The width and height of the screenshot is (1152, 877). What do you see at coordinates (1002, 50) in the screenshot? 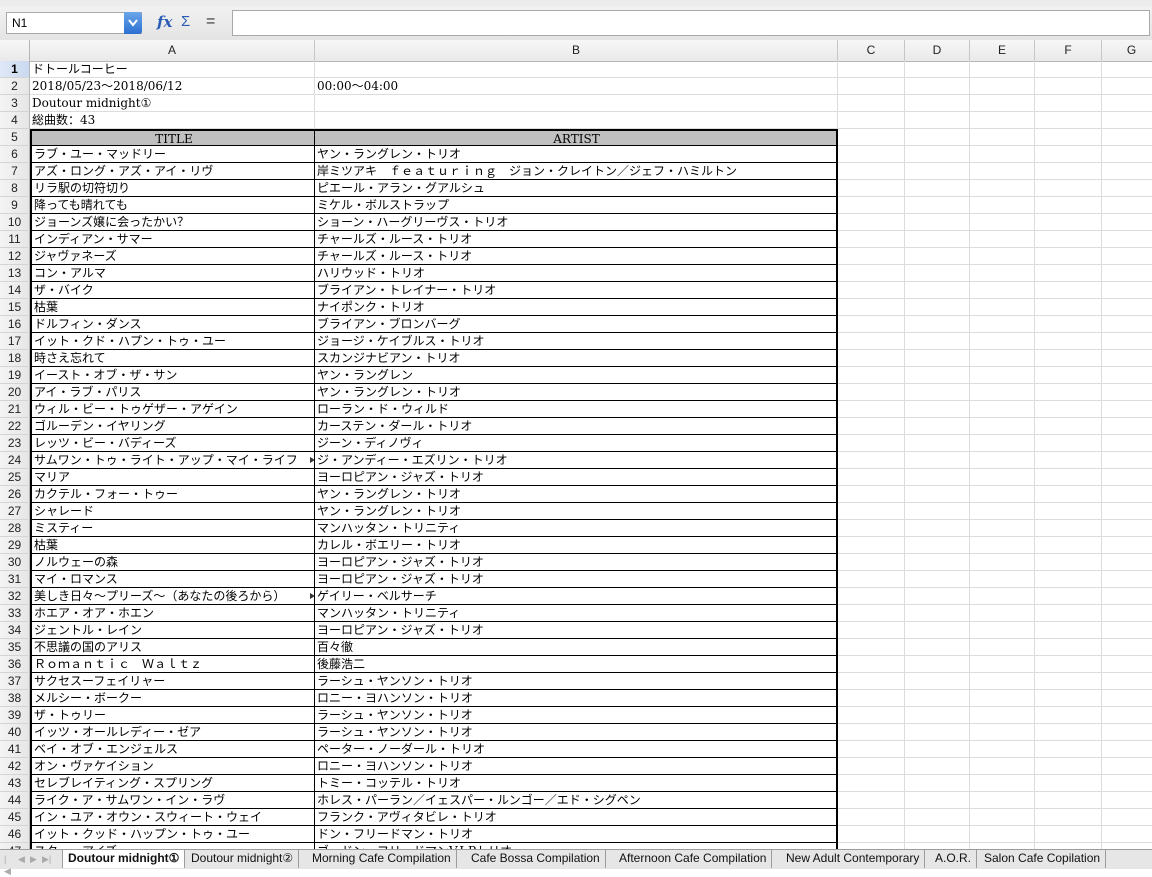
I see `column-header-e: E` at bounding box center [1002, 50].